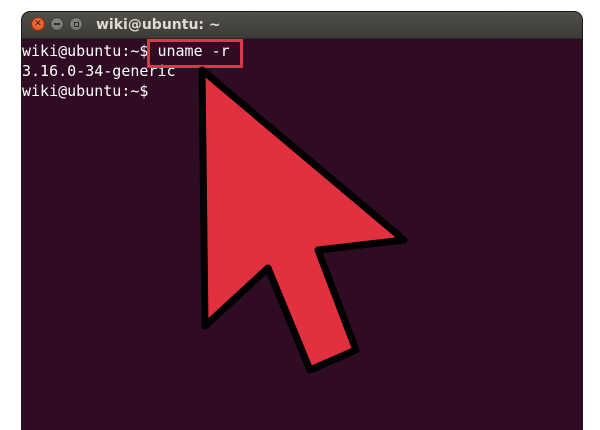 This screenshot has height=430, width=600. I want to click on window-title: wiki@ubuntu: ~, so click(158, 25).